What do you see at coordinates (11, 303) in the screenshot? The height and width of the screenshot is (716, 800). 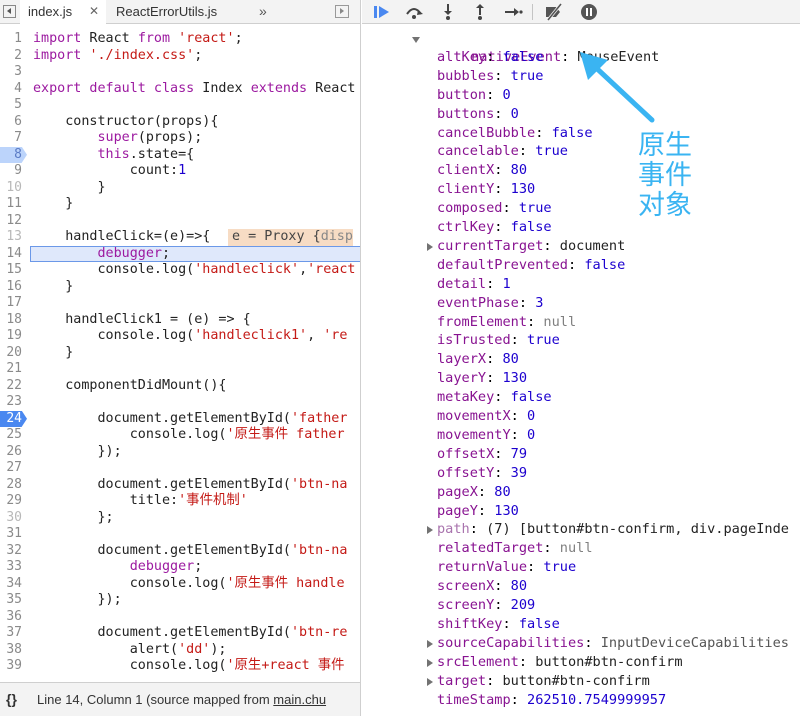 I see `line-number: 17` at bounding box center [11, 303].